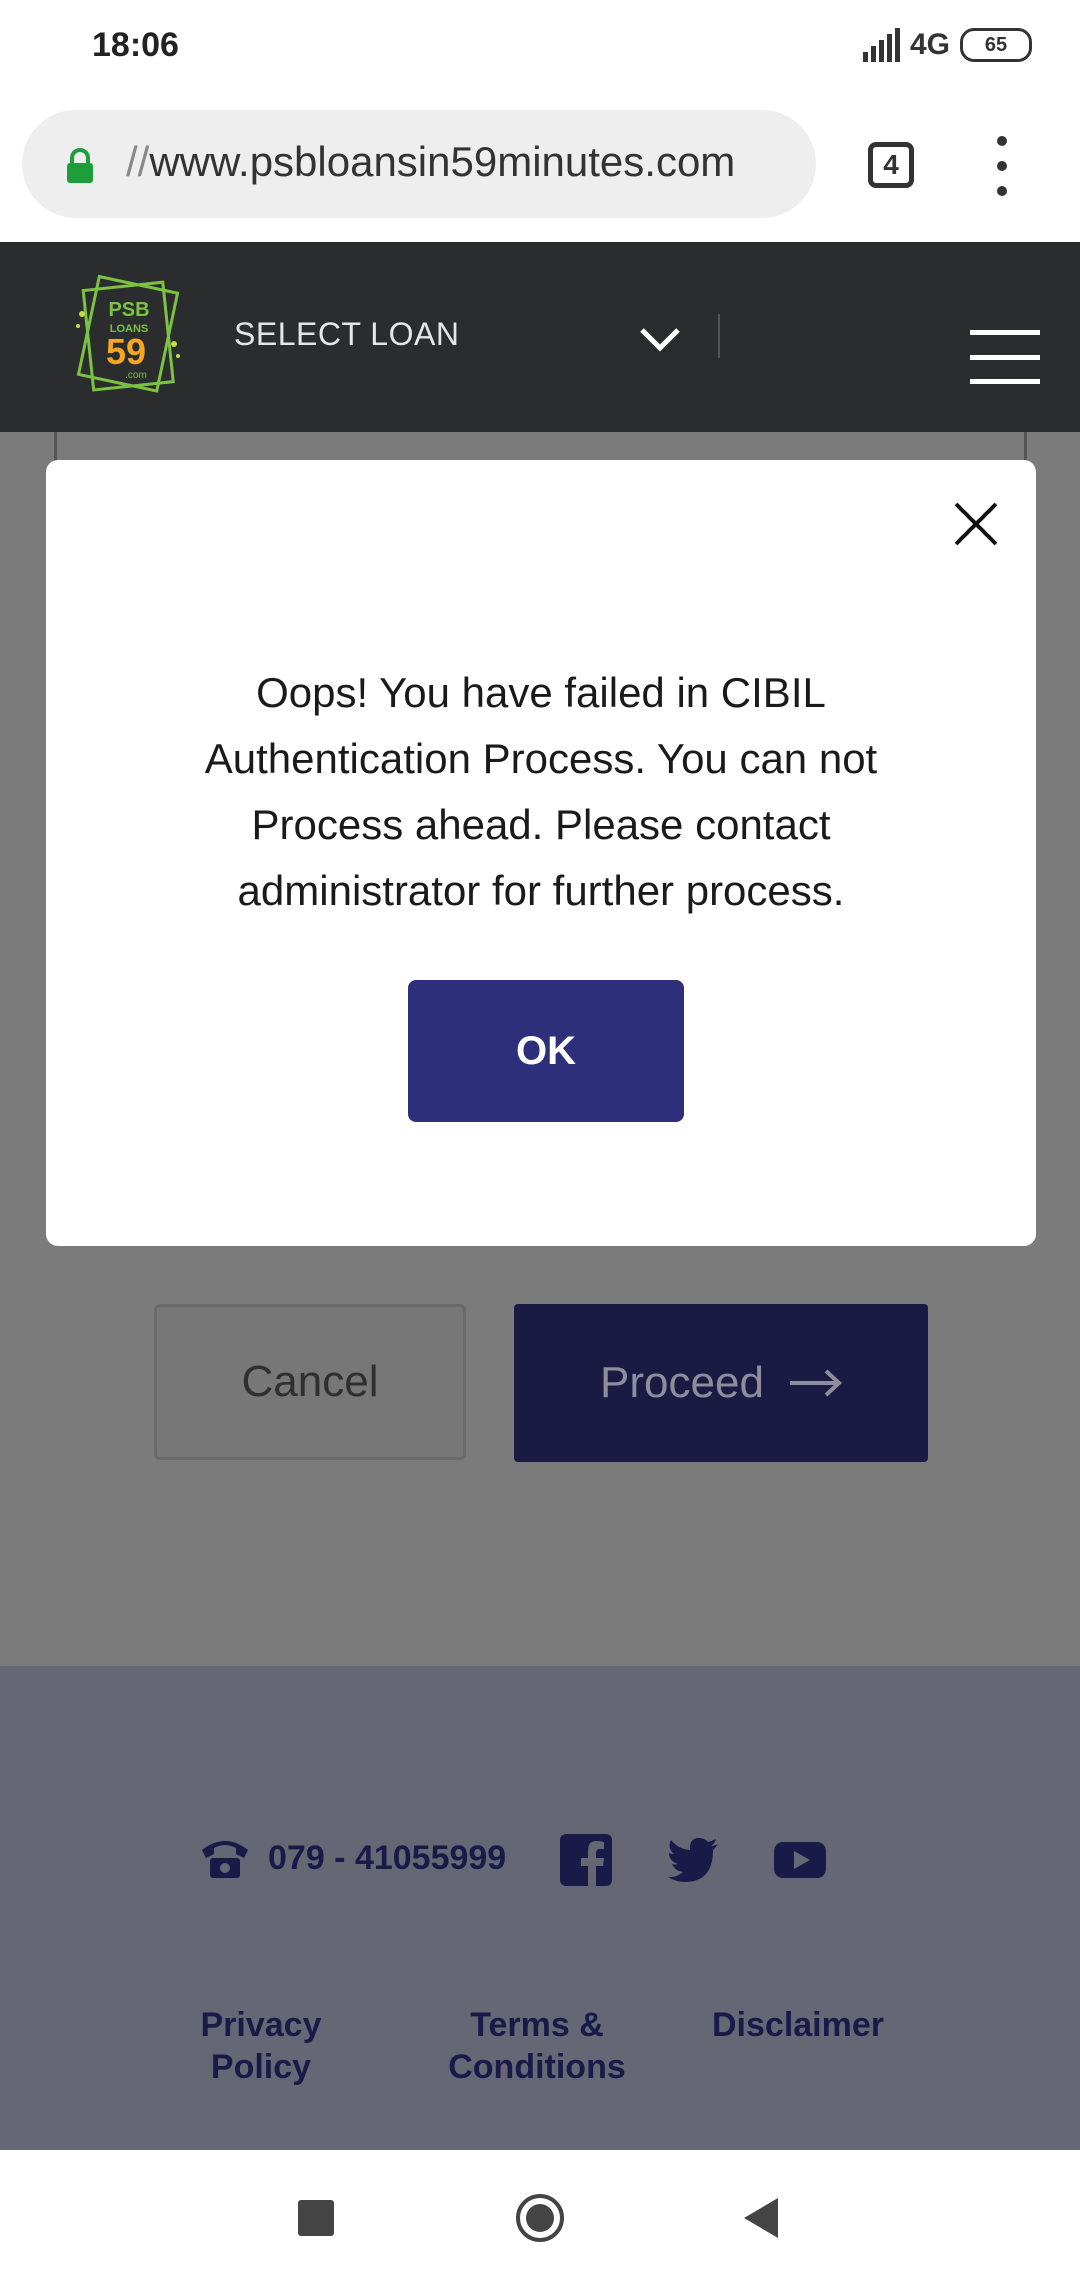  Describe the element at coordinates (881, 45) in the screenshot. I see `signal-icon` at that location.